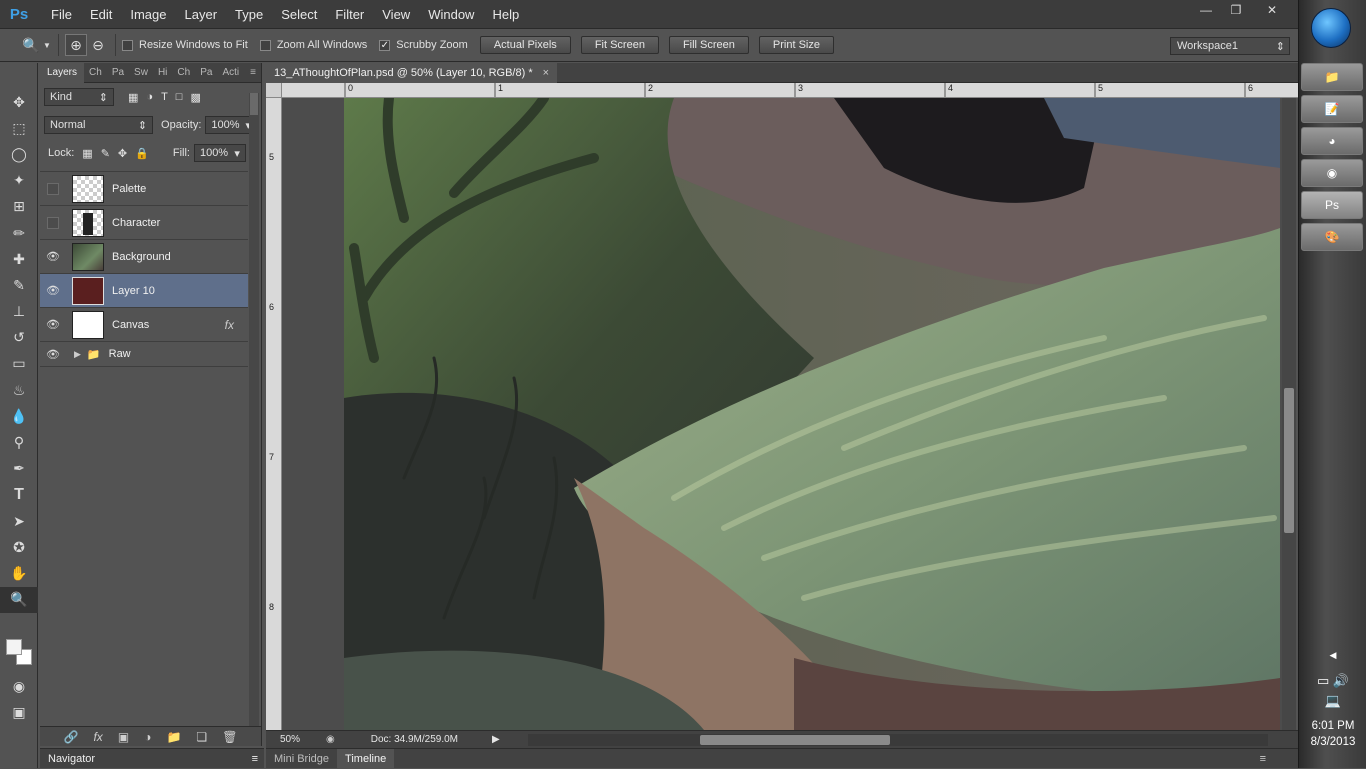  What do you see at coordinates (229, 737) in the screenshot?
I see `trash-icon: 🗑` at bounding box center [229, 737].